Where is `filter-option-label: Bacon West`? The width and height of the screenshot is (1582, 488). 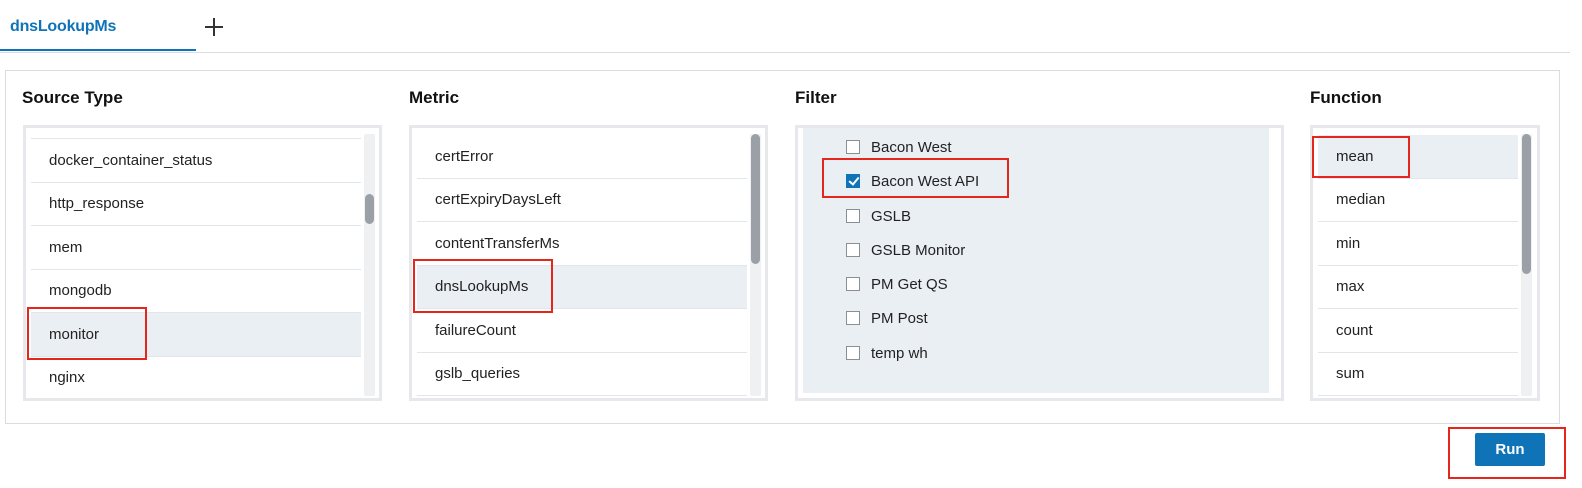
filter-option-label: Bacon West is located at coordinates (911, 147).